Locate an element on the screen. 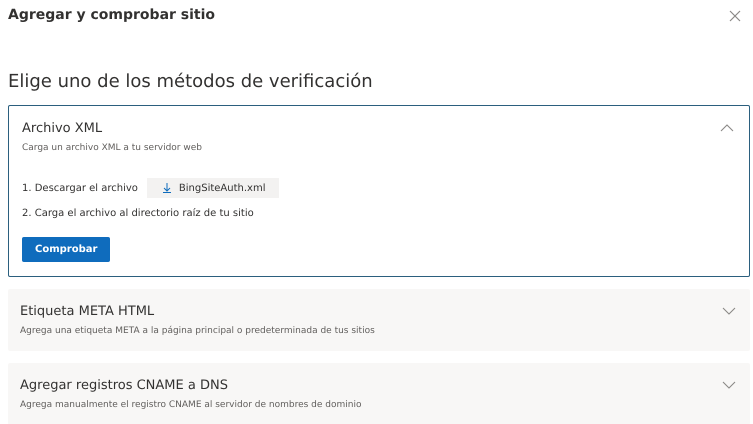 The width and height of the screenshot is (753, 424). method-title: Archivo XML is located at coordinates (63, 129).